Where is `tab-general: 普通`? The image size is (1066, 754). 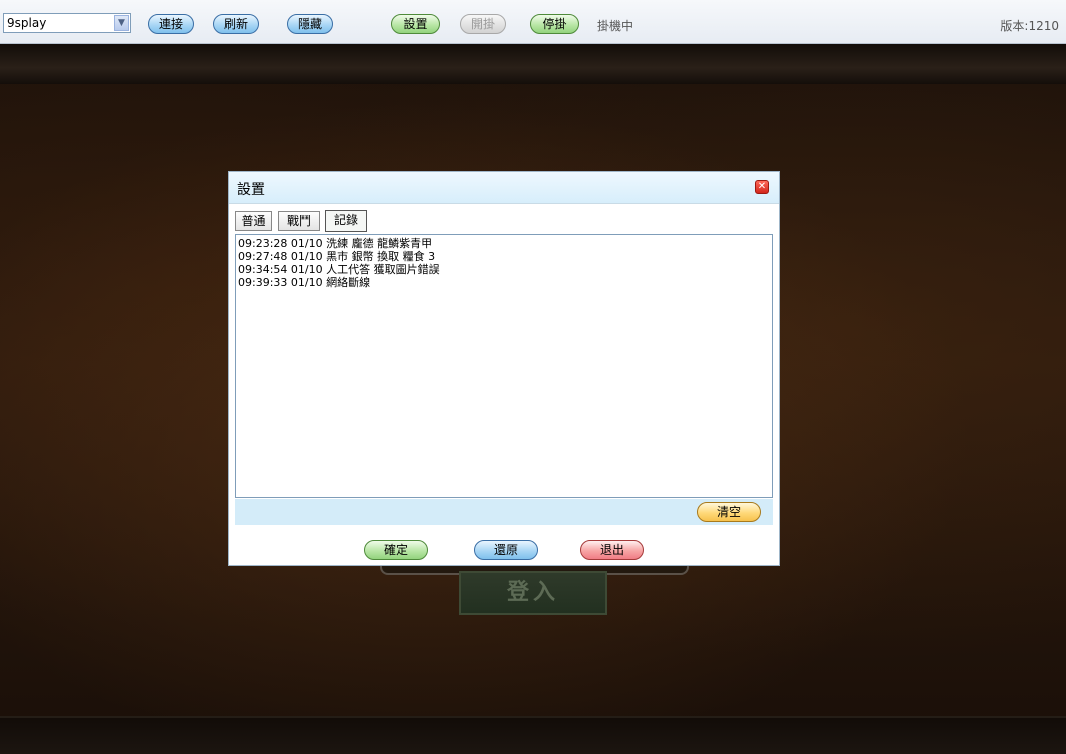 tab-general: 普通 is located at coordinates (253, 221).